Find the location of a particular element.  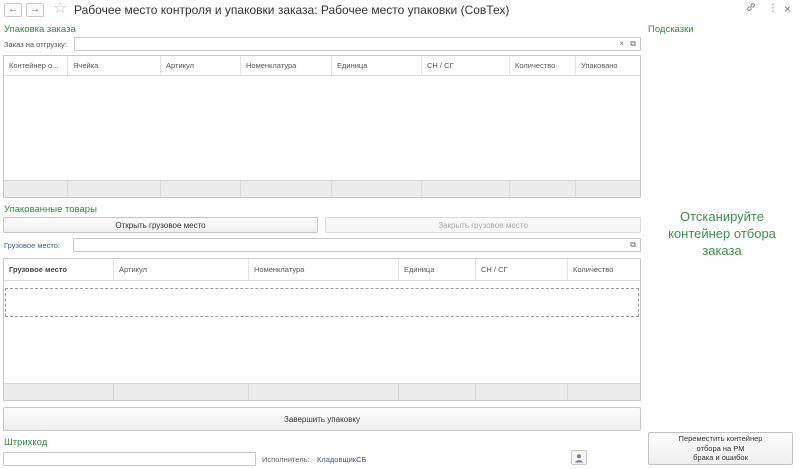

clear-icon: × is located at coordinates (621, 44).